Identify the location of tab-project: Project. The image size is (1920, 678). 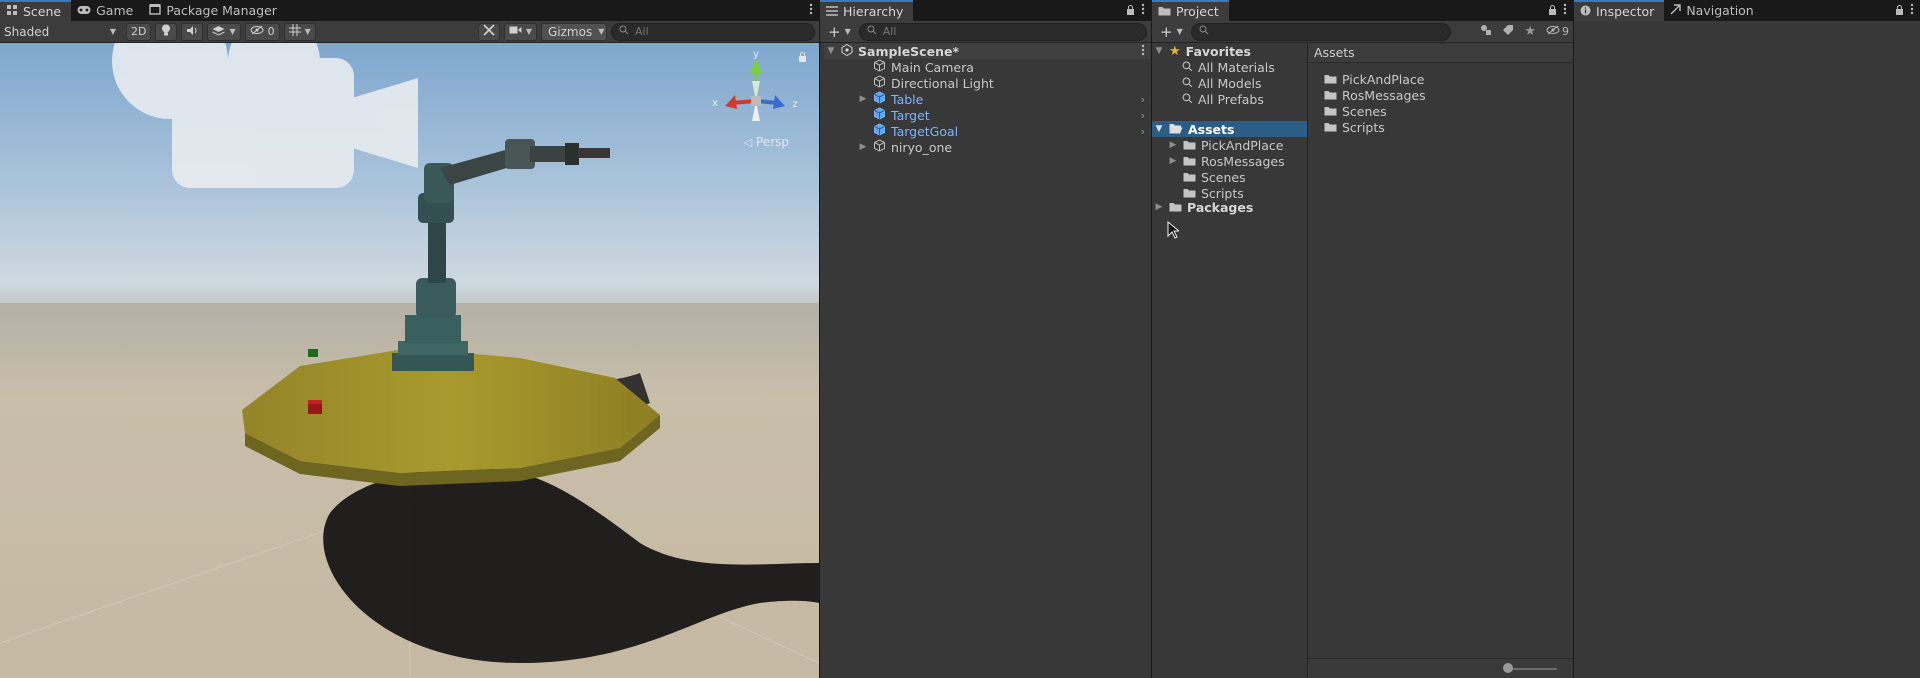
(1190, 10).